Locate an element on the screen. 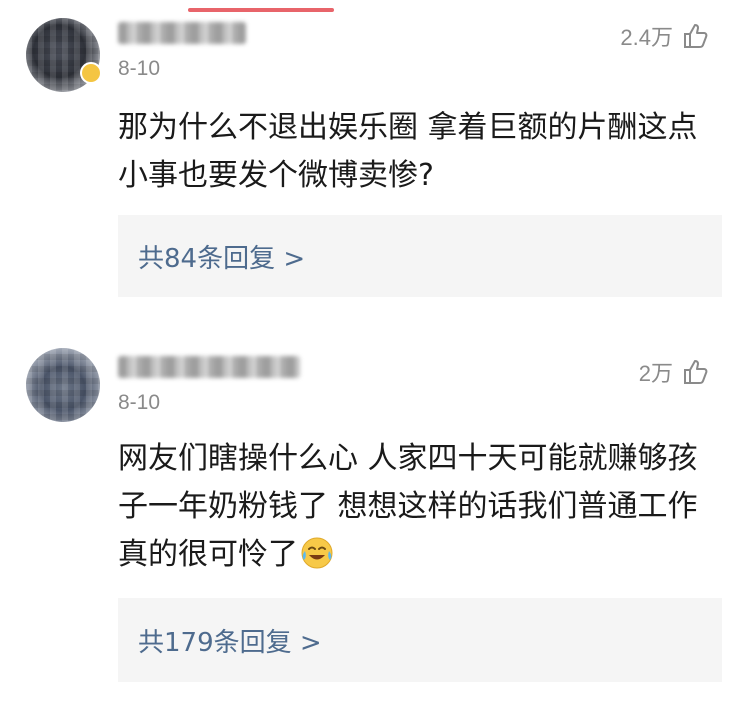 This screenshot has height=701, width=729. replies-label: 共179条回复 > is located at coordinates (230, 642).